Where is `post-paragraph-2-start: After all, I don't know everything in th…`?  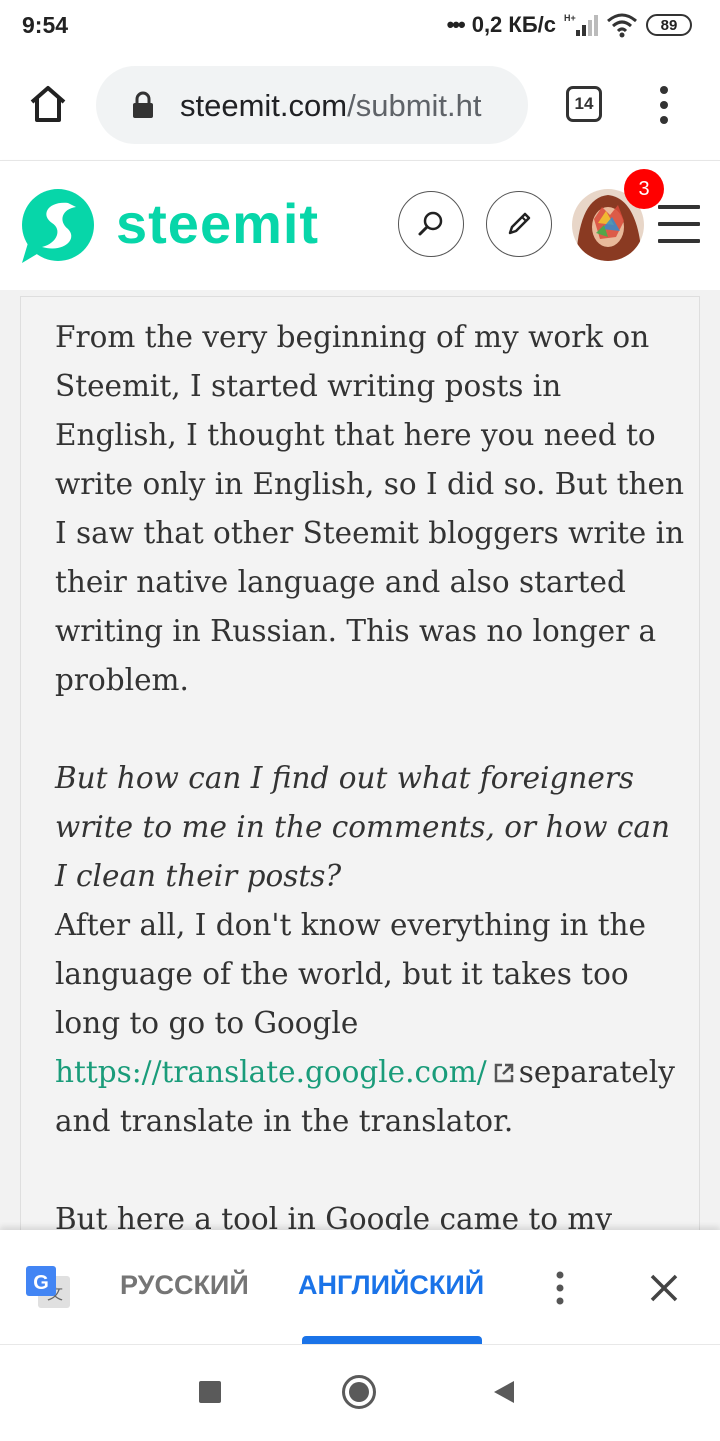
post-paragraph-2-start: After all, I don't know everything in th… is located at coordinates (351, 974).